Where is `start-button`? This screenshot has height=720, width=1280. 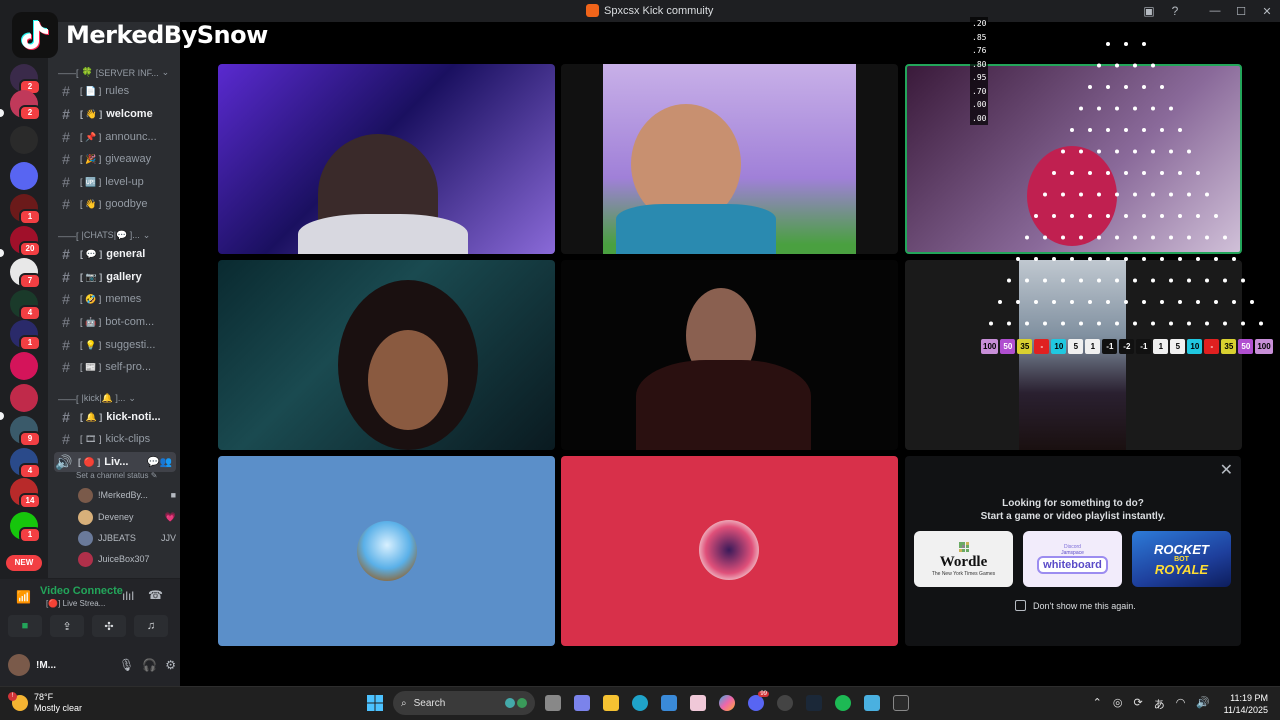 start-button is located at coordinates (375, 703).